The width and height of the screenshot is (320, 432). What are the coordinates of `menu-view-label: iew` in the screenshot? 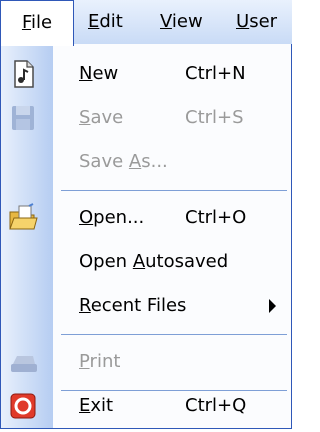 It's located at (187, 21).